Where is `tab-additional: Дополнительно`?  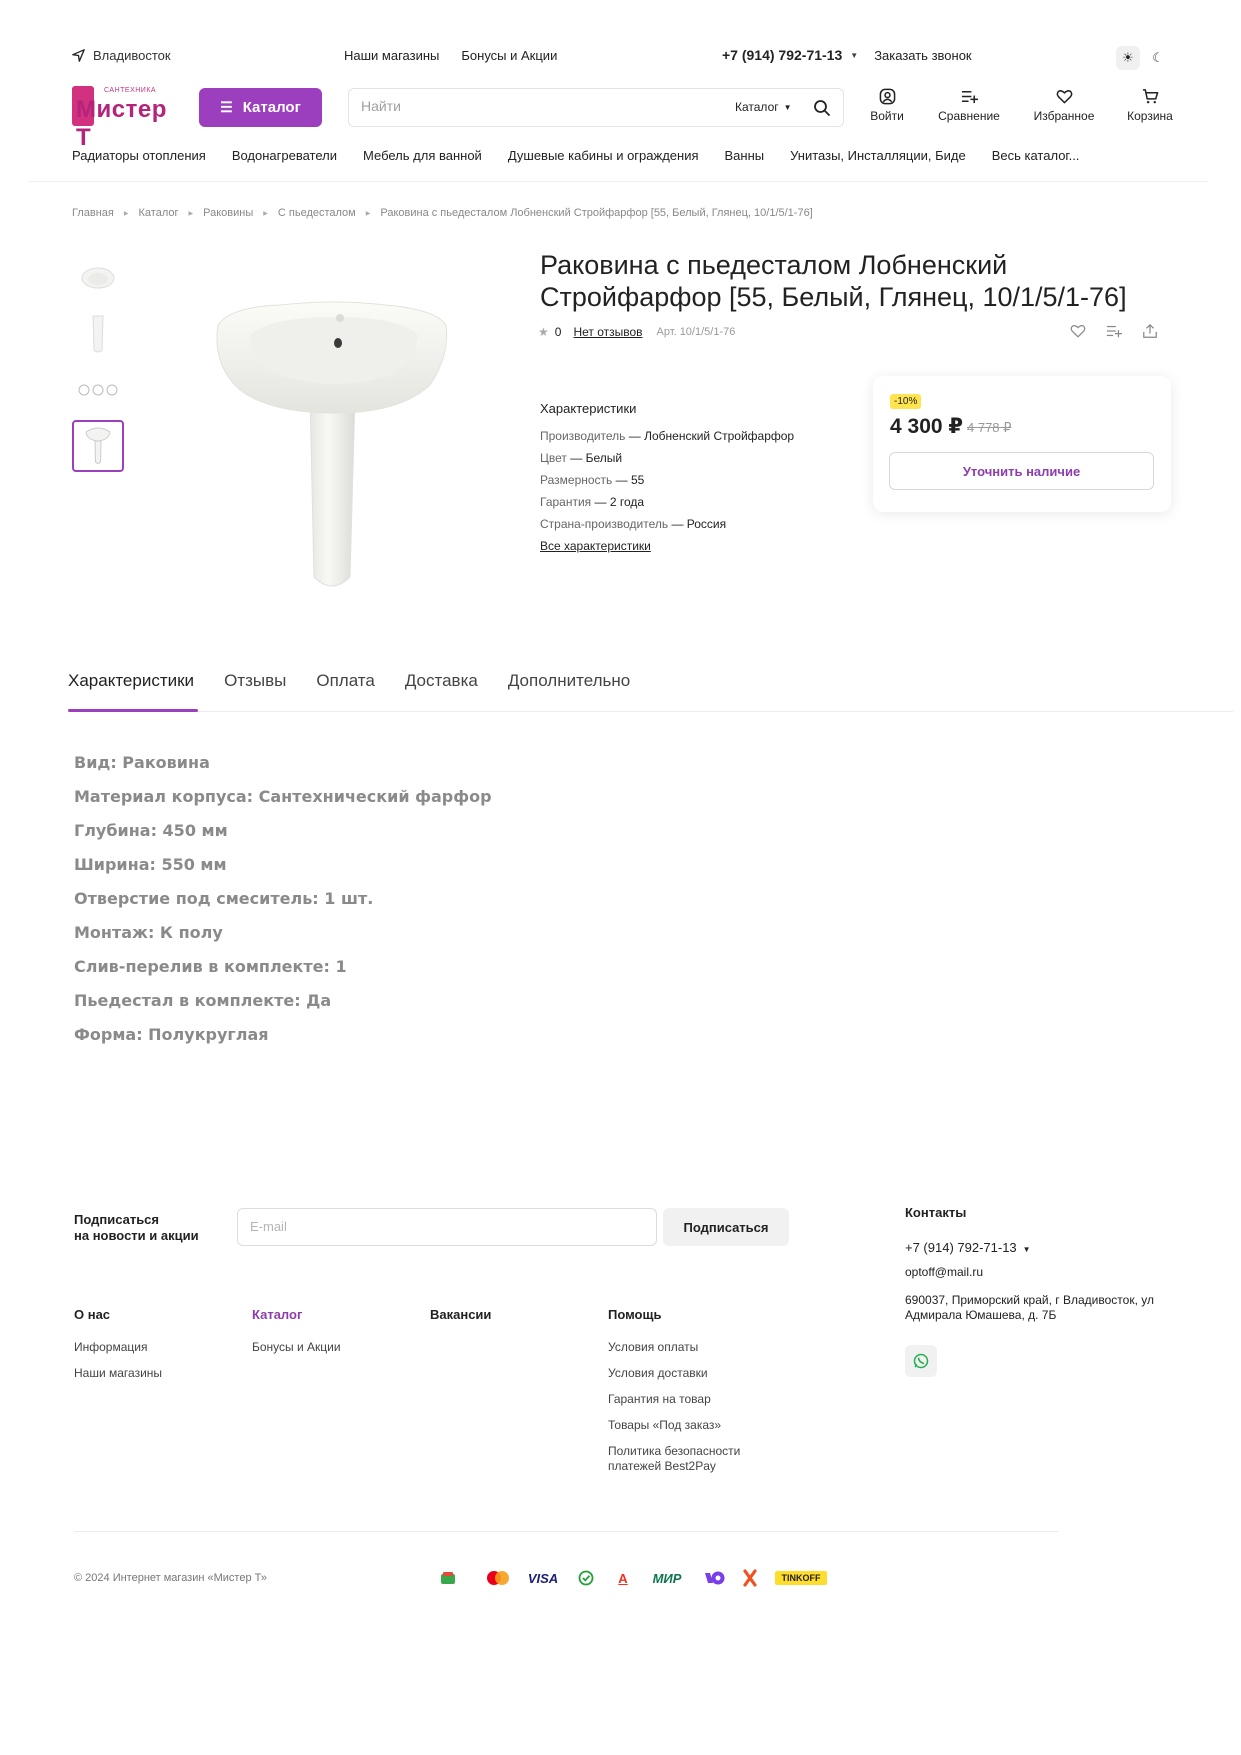
tab-additional: Дополнительно is located at coordinates (569, 688).